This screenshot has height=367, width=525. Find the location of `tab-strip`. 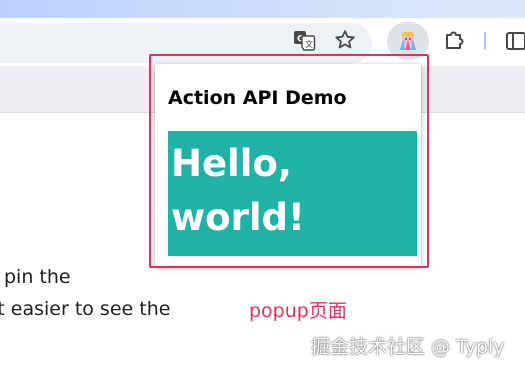

tab-strip is located at coordinates (262, 9).